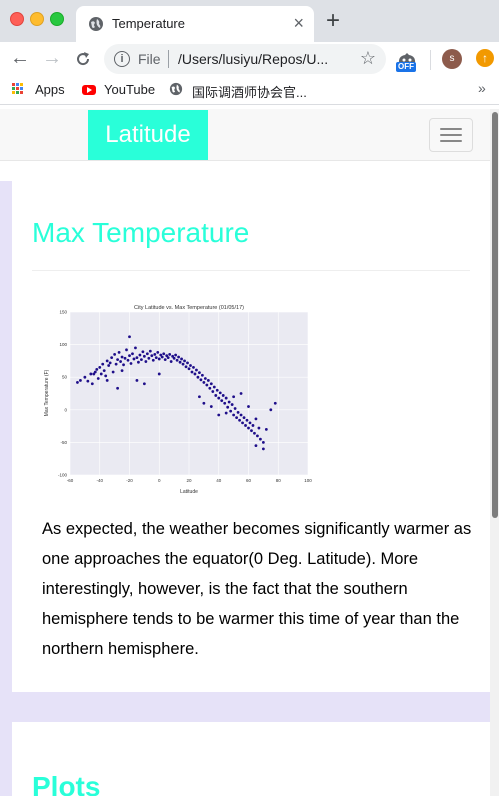  What do you see at coordinates (495, 315) in the screenshot?
I see `scrollbar-thumb` at bounding box center [495, 315].